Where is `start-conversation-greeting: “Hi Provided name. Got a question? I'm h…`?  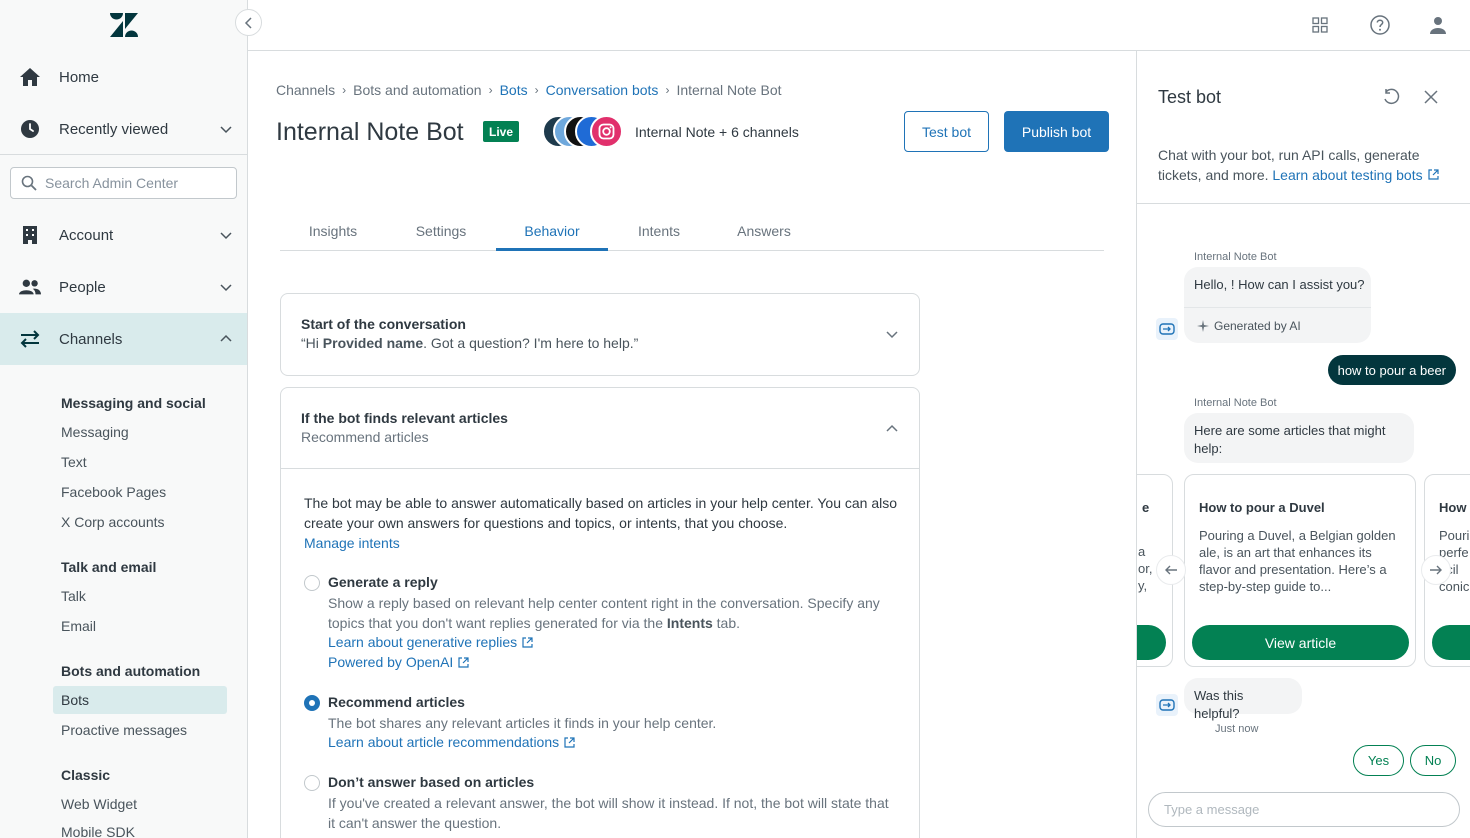 start-conversation-greeting: “Hi Provided name. Got a question? I'm h… is located at coordinates (470, 343).